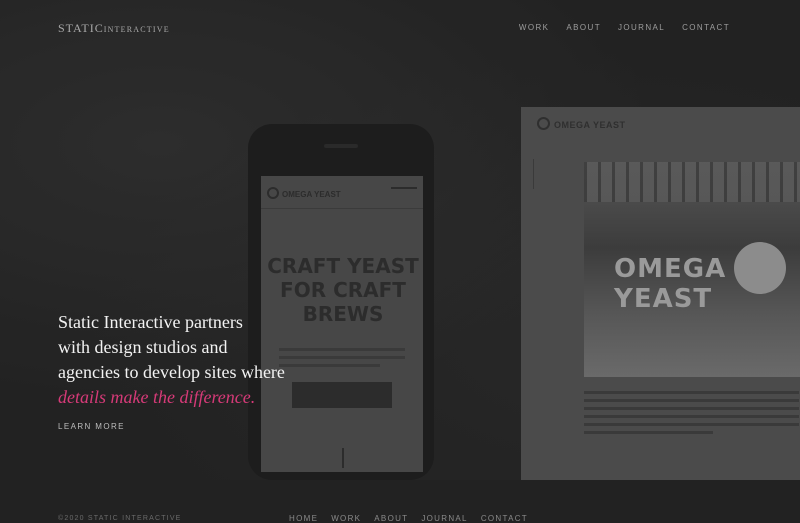  What do you see at coordinates (157, 397) in the screenshot?
I see `hero-accent: details make the difference.` at bounding box center [157, 397].